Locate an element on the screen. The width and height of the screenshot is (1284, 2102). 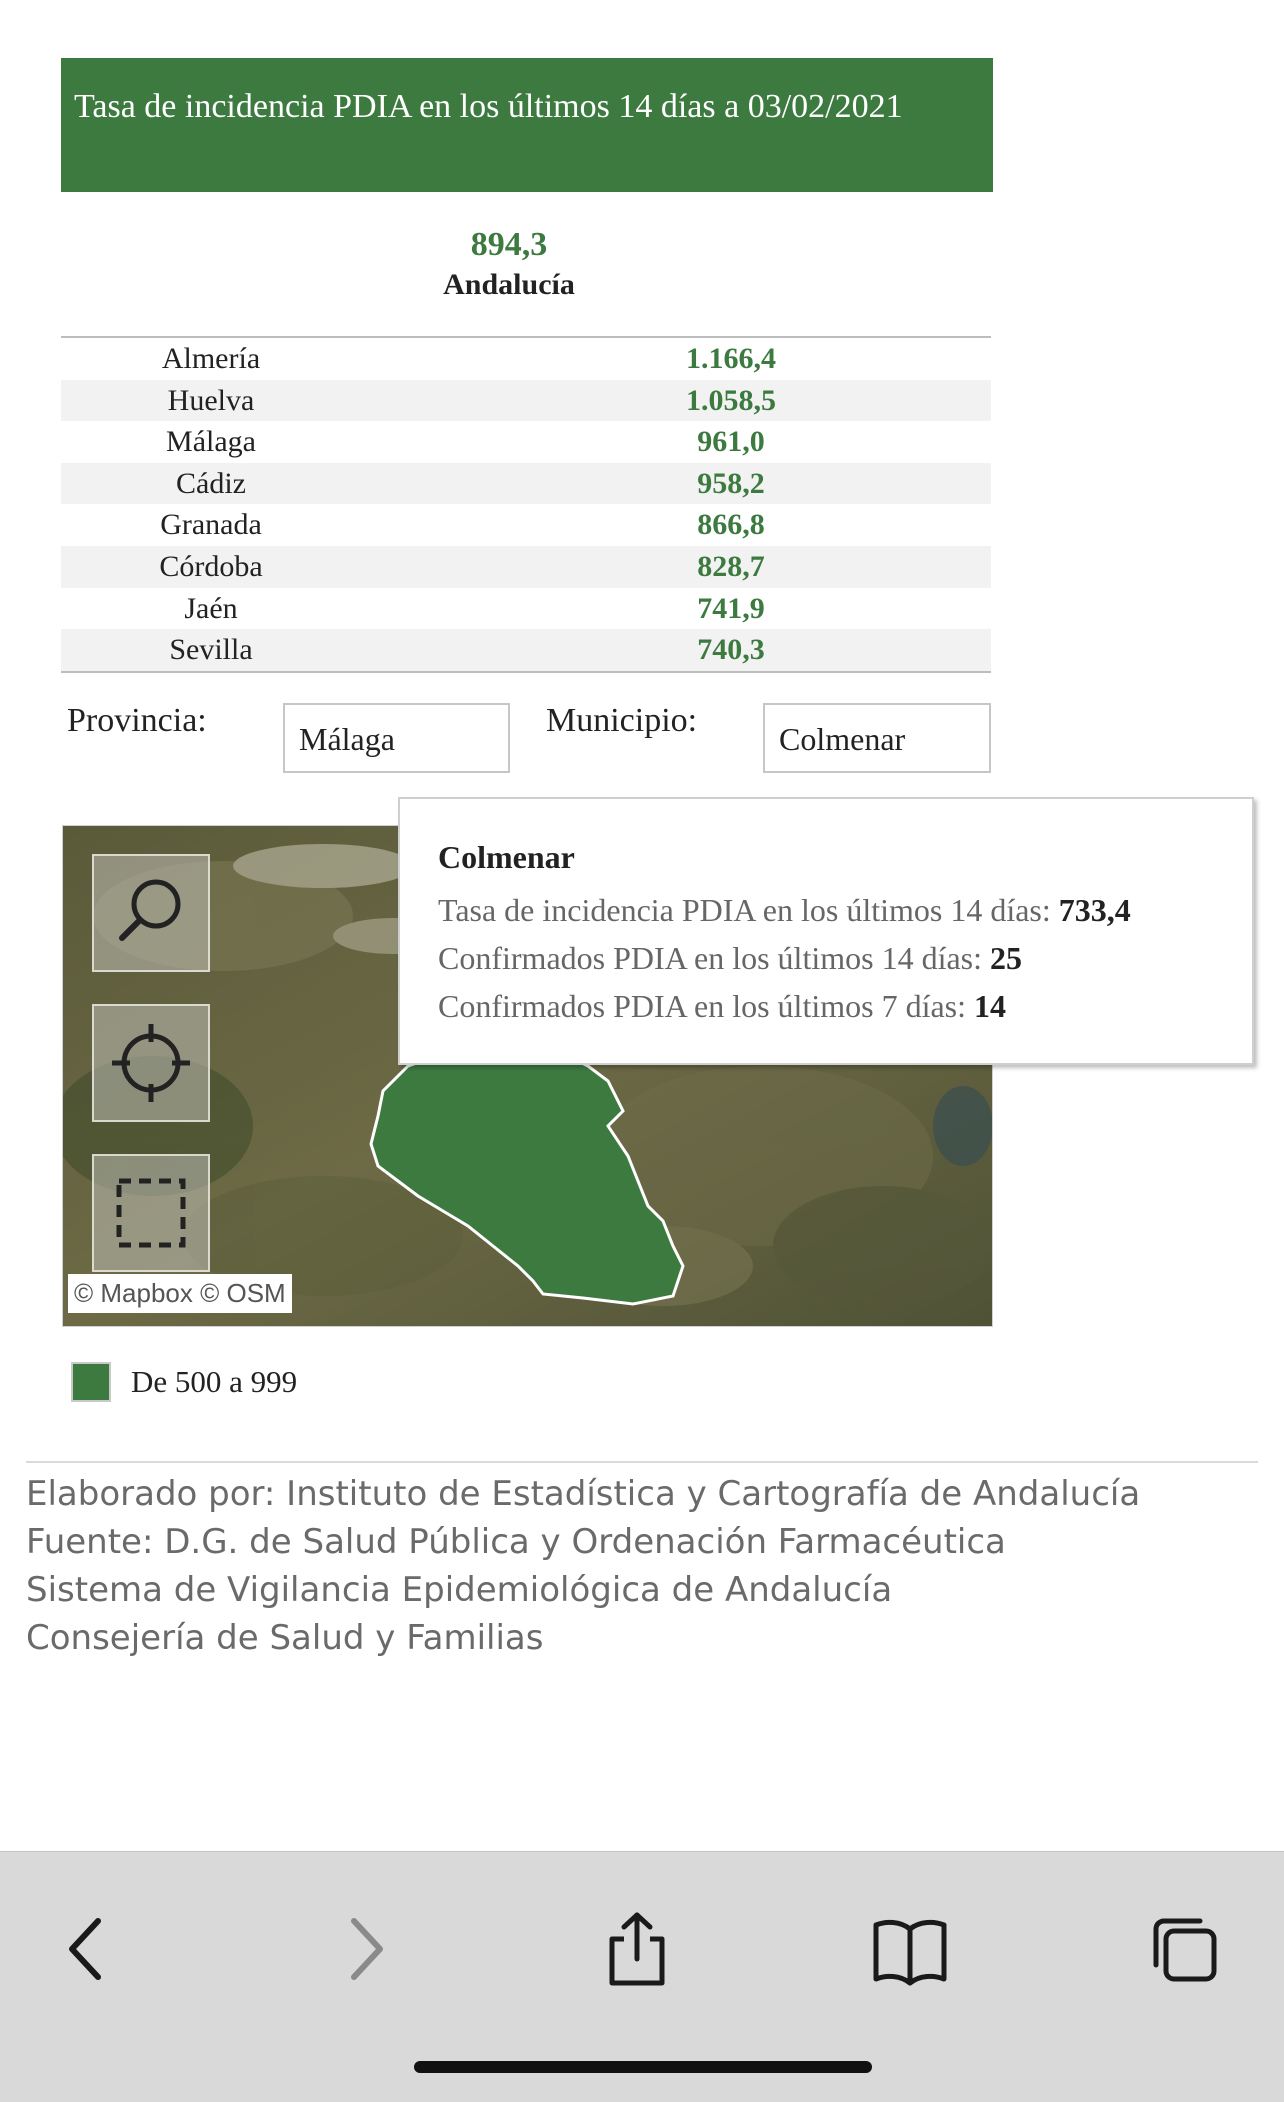
legend-swatch is located at coordinates (91, 1382).